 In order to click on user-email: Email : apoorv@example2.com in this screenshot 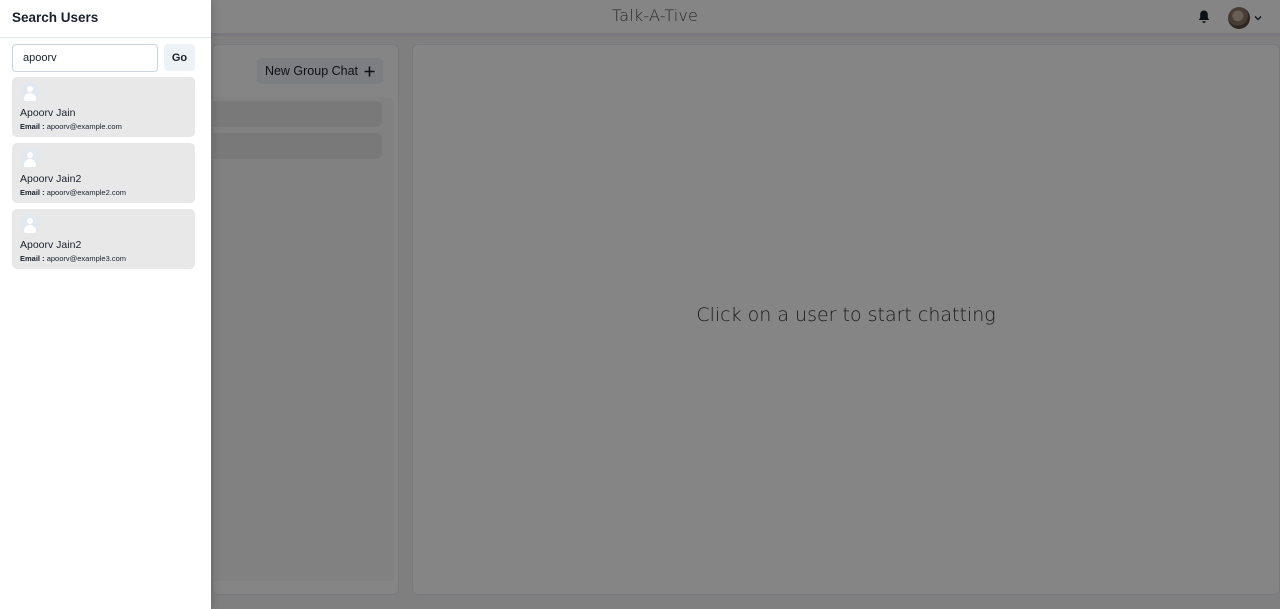, I will do `click(103, 192)`.